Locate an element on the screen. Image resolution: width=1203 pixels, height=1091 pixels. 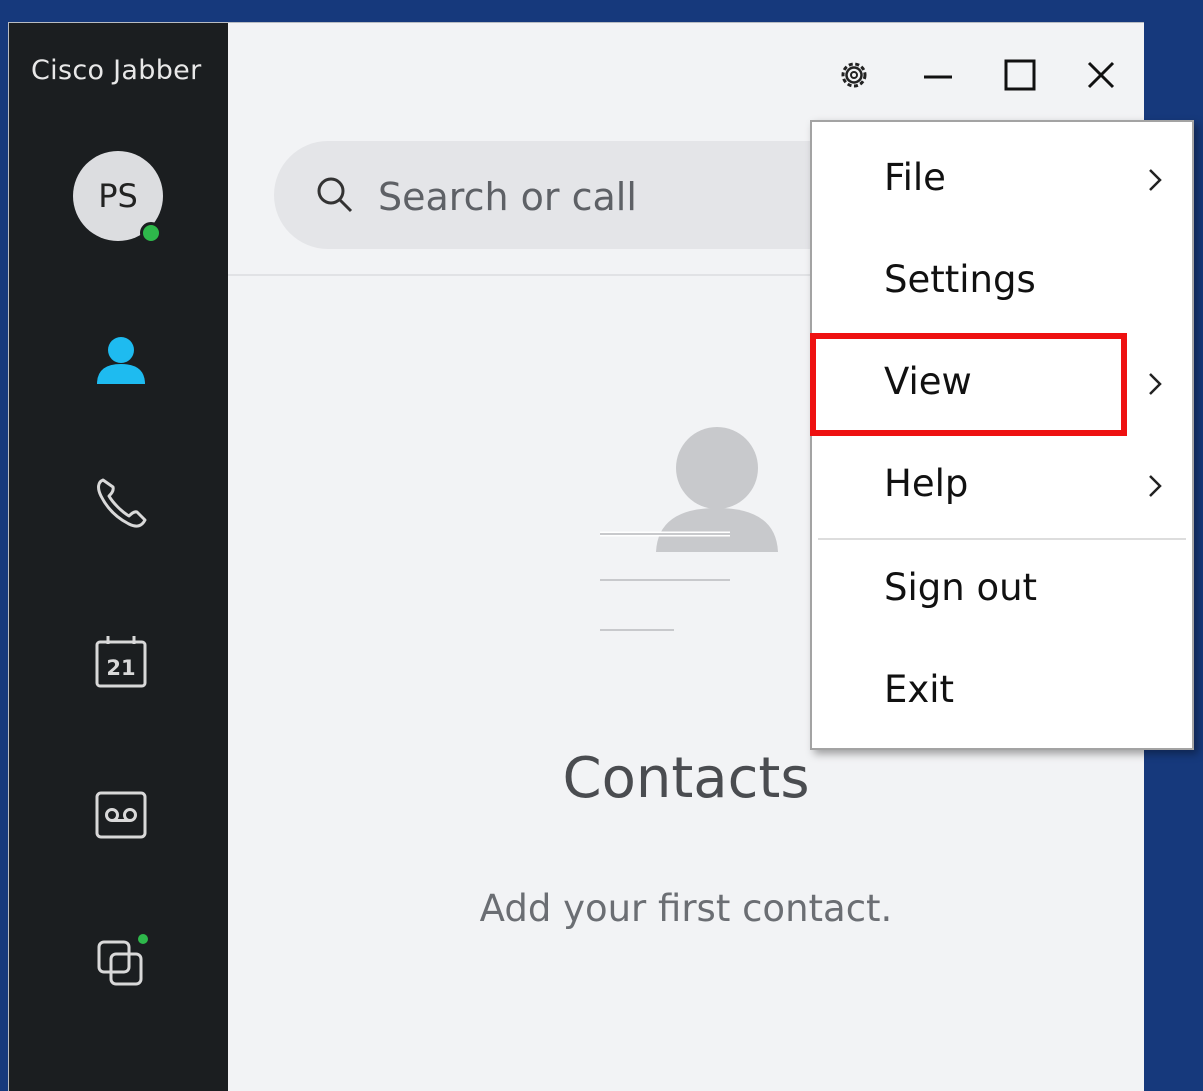
minimize-button is located at coordinates (938, 75).